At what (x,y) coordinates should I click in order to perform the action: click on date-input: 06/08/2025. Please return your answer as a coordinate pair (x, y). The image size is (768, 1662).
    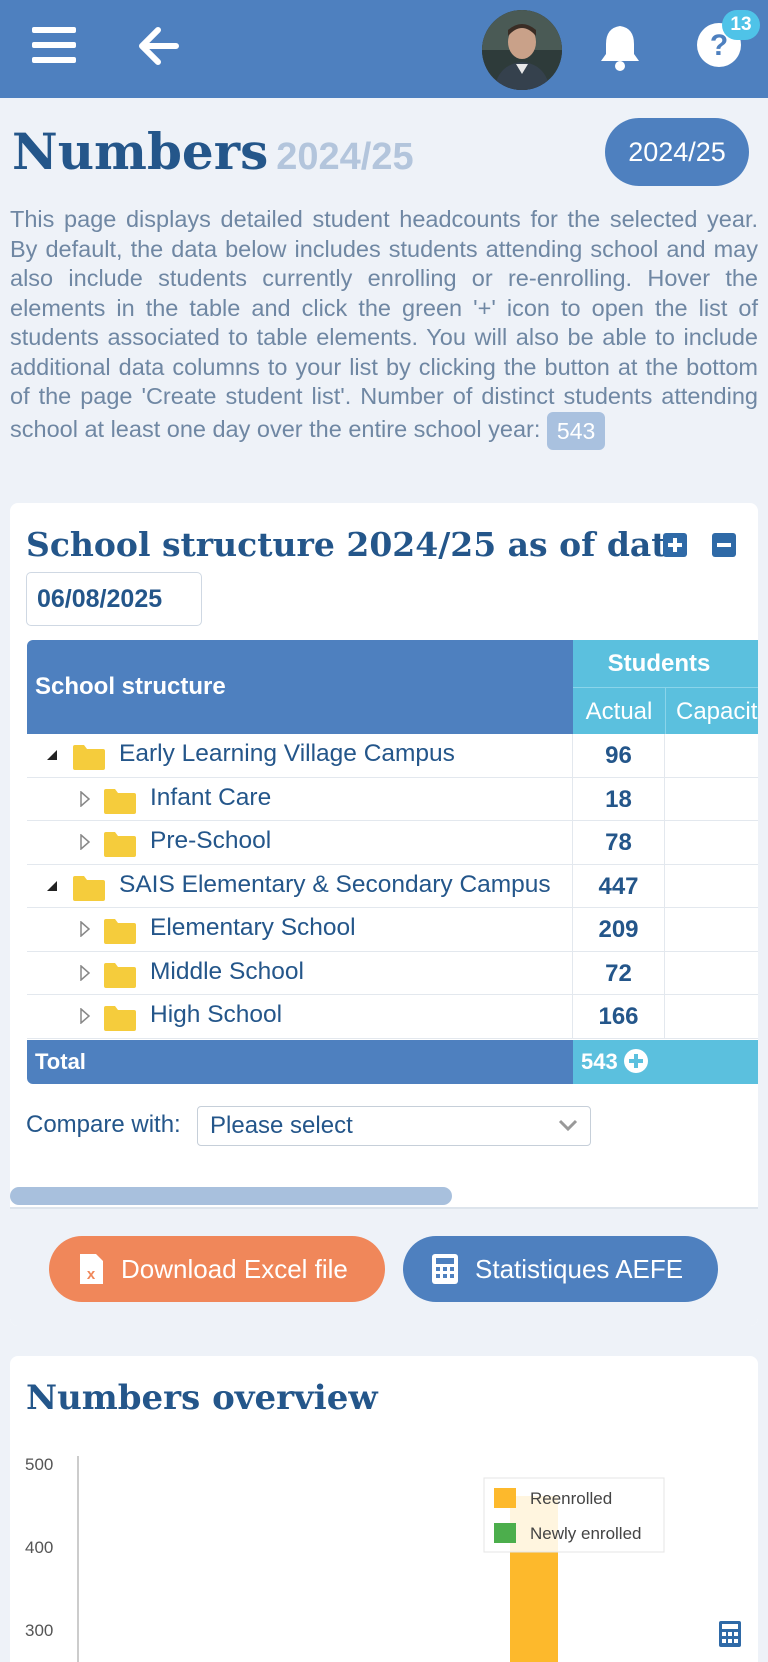
    Looking at the image, I should click on (114, 599).